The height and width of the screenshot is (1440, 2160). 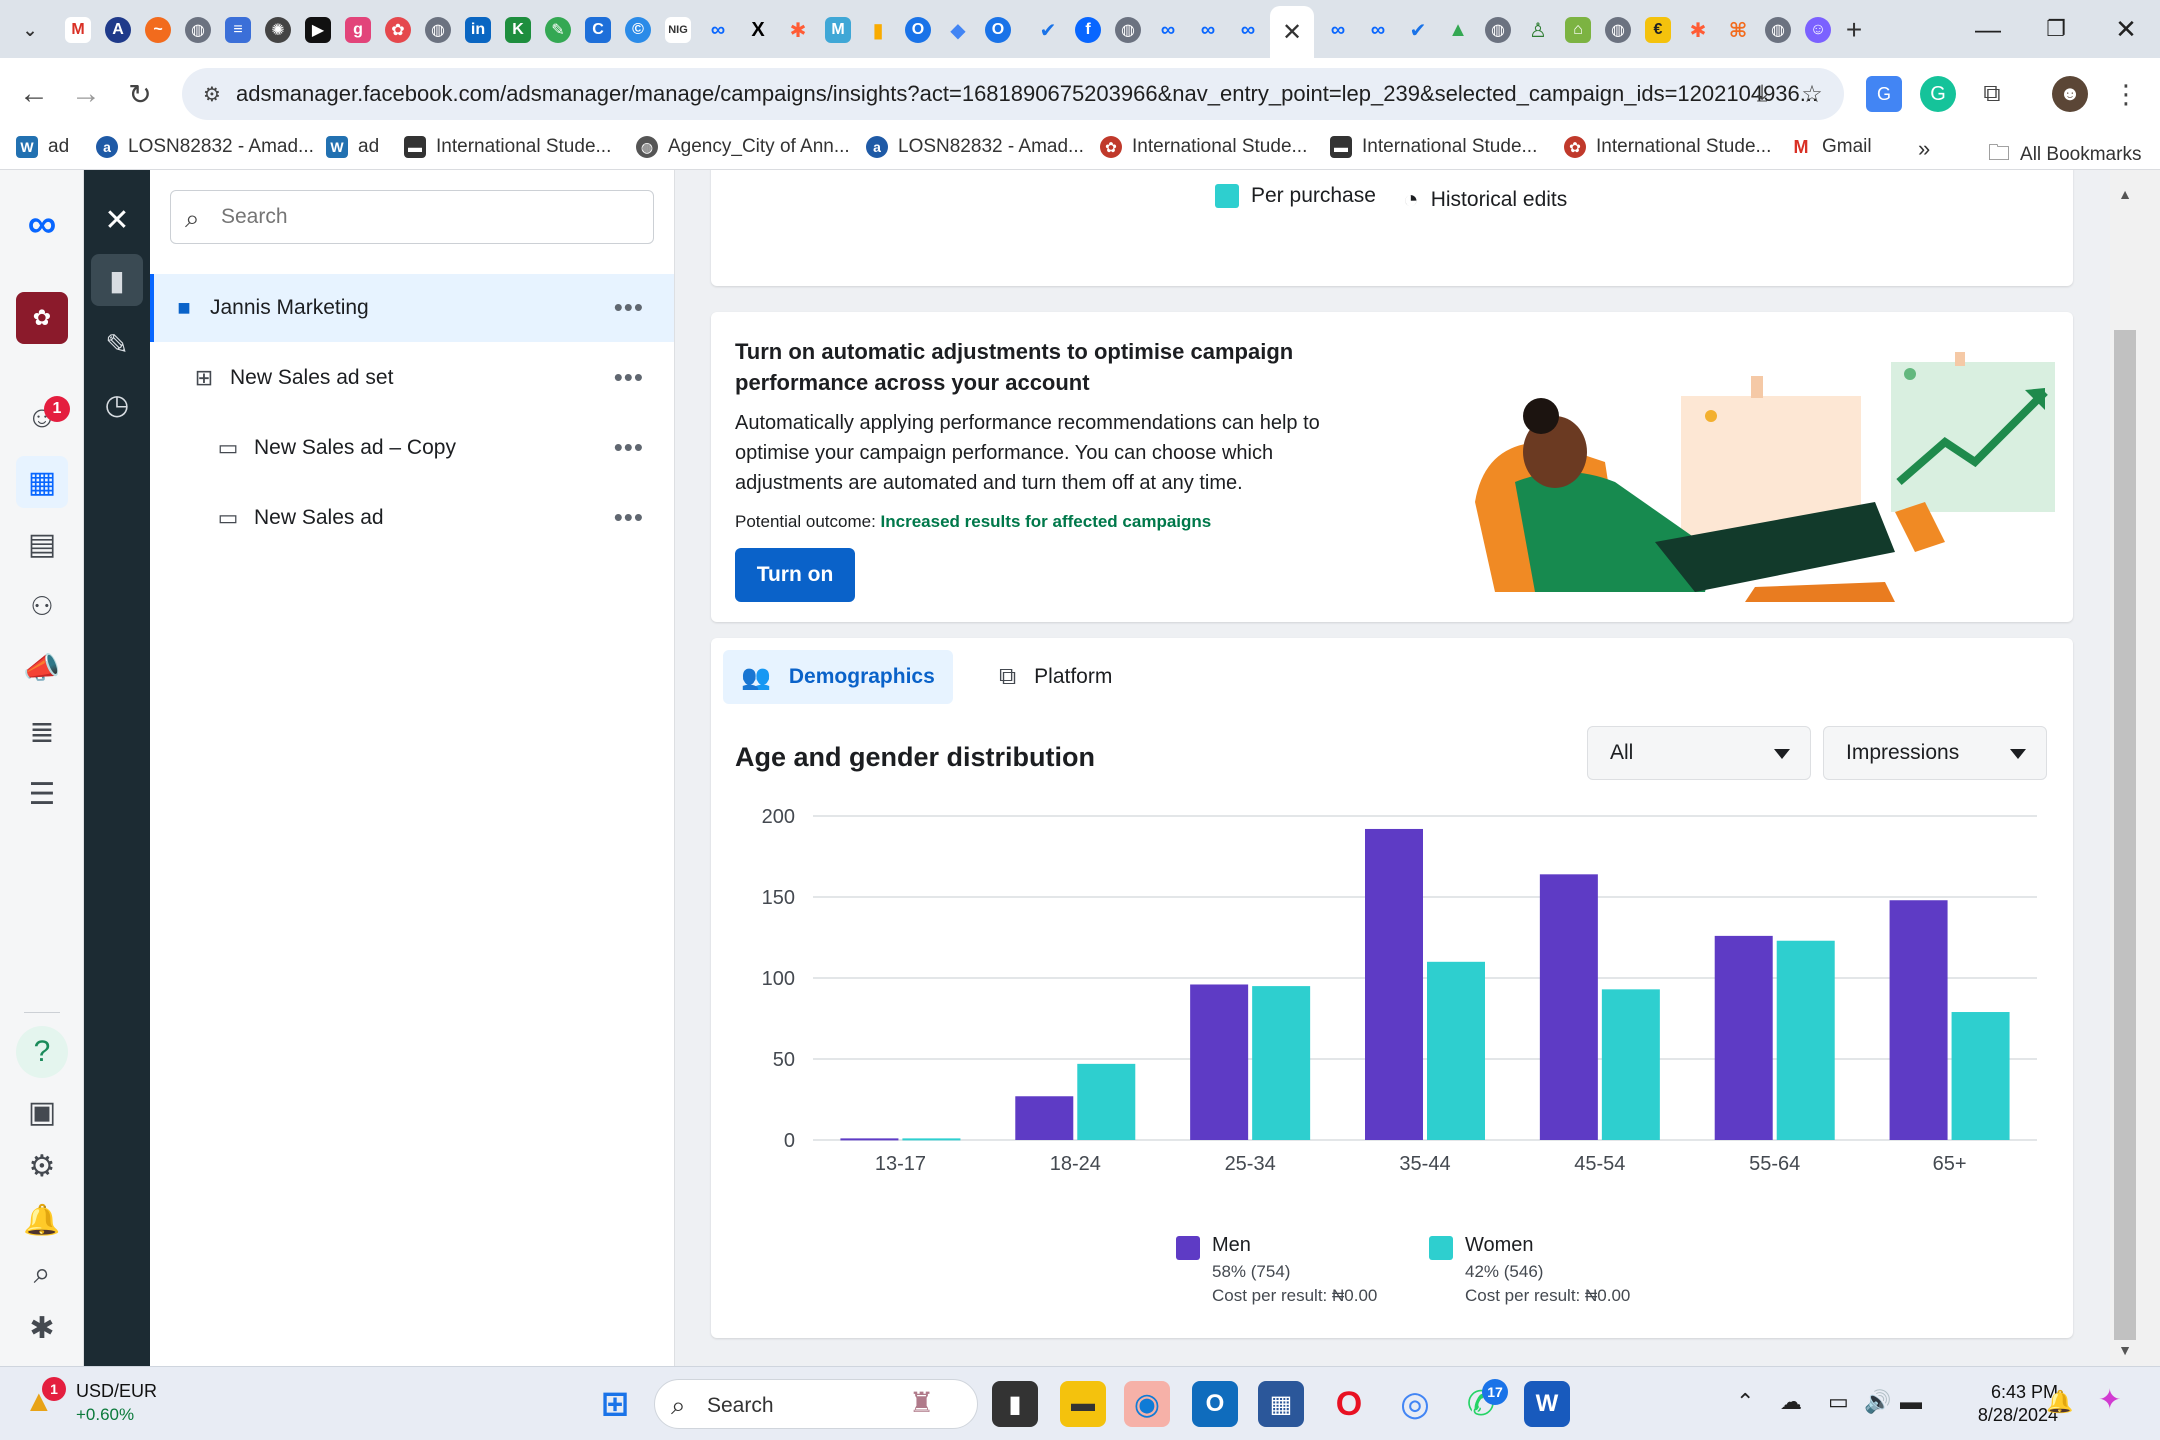 I want to click on close-tab-icon: ✕, so click(x=1292, y=32).